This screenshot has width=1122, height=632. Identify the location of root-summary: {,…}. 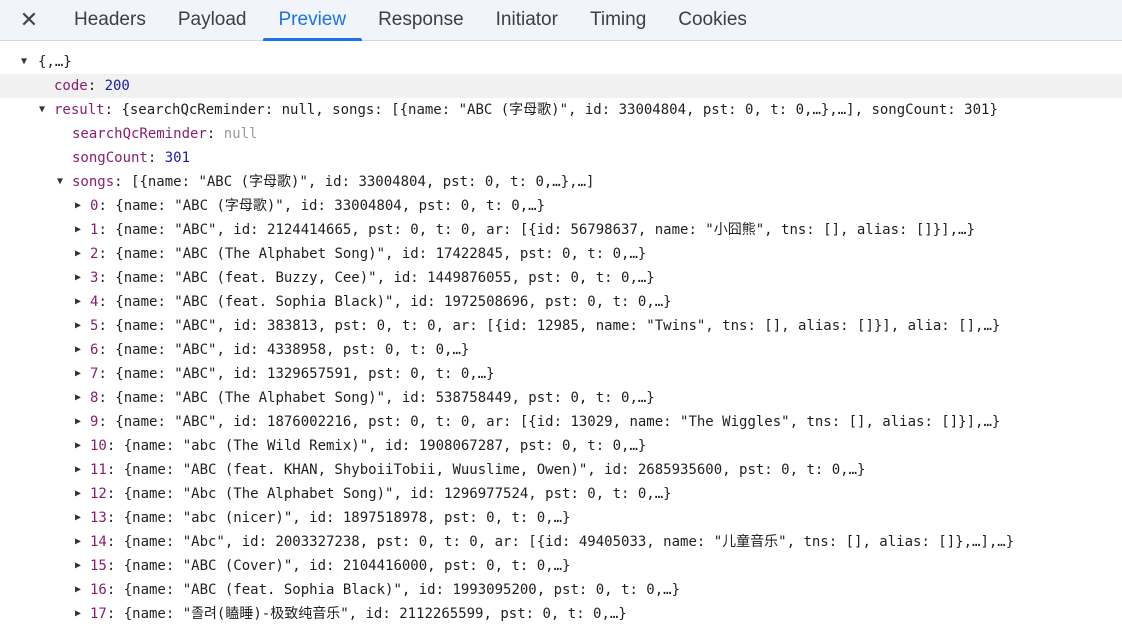
(55, 62).